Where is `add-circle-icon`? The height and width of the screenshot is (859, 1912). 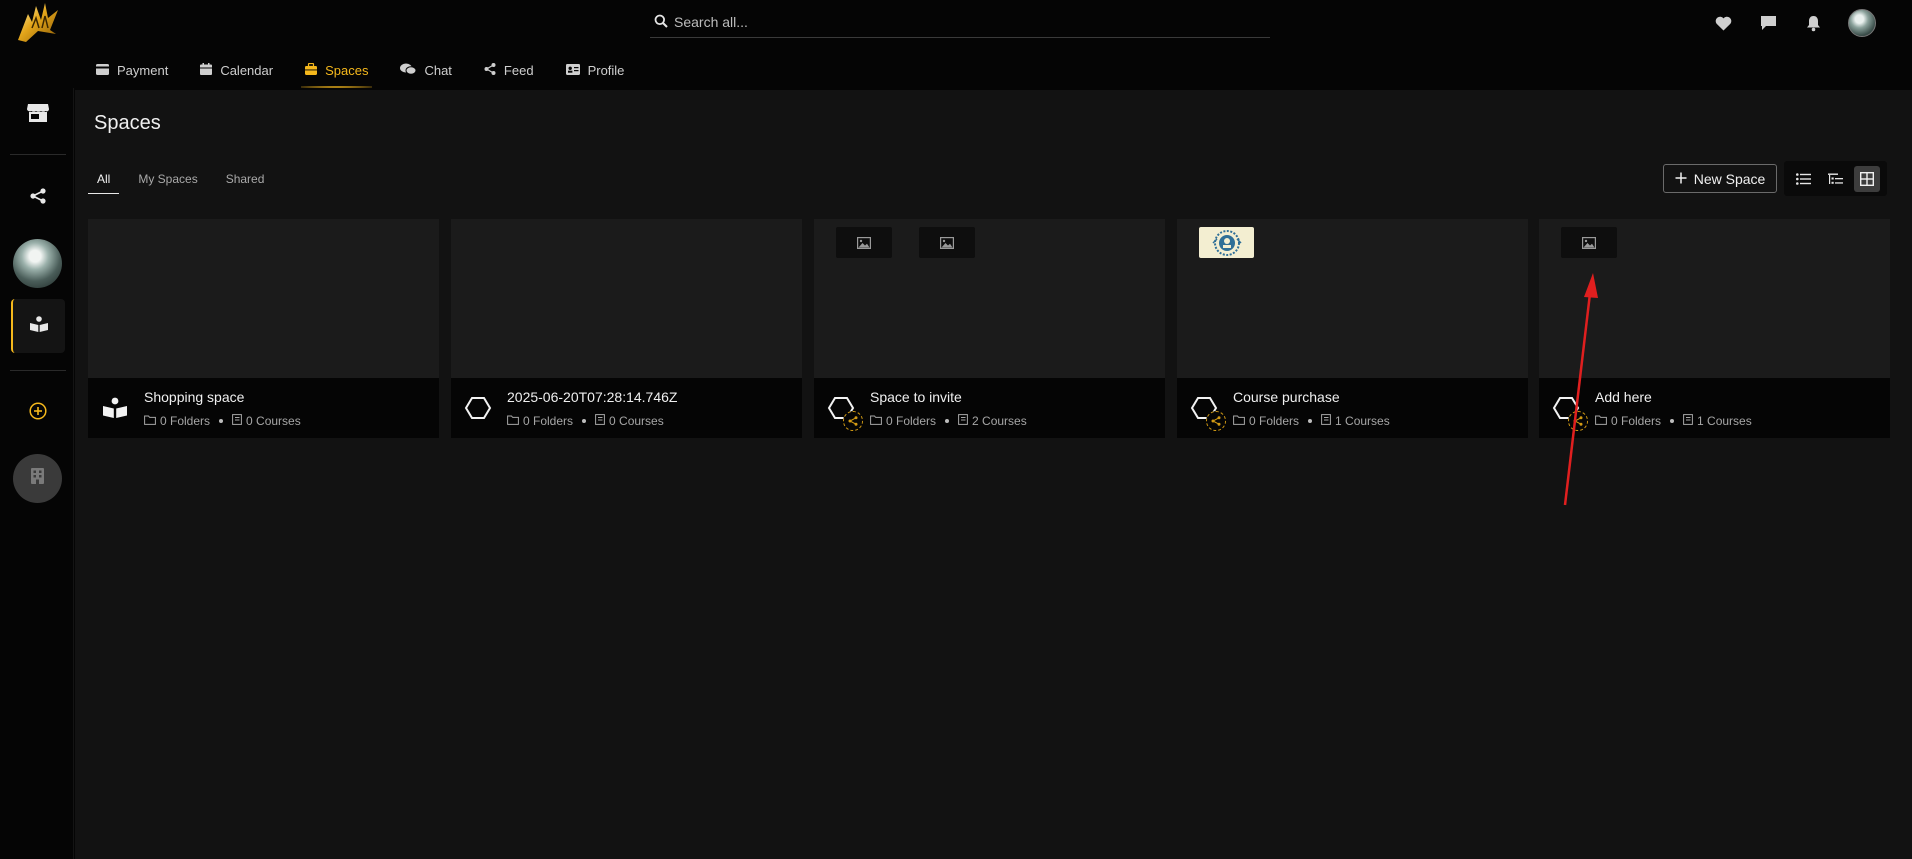 add-circle-icon is located at coordinates (38, 413).